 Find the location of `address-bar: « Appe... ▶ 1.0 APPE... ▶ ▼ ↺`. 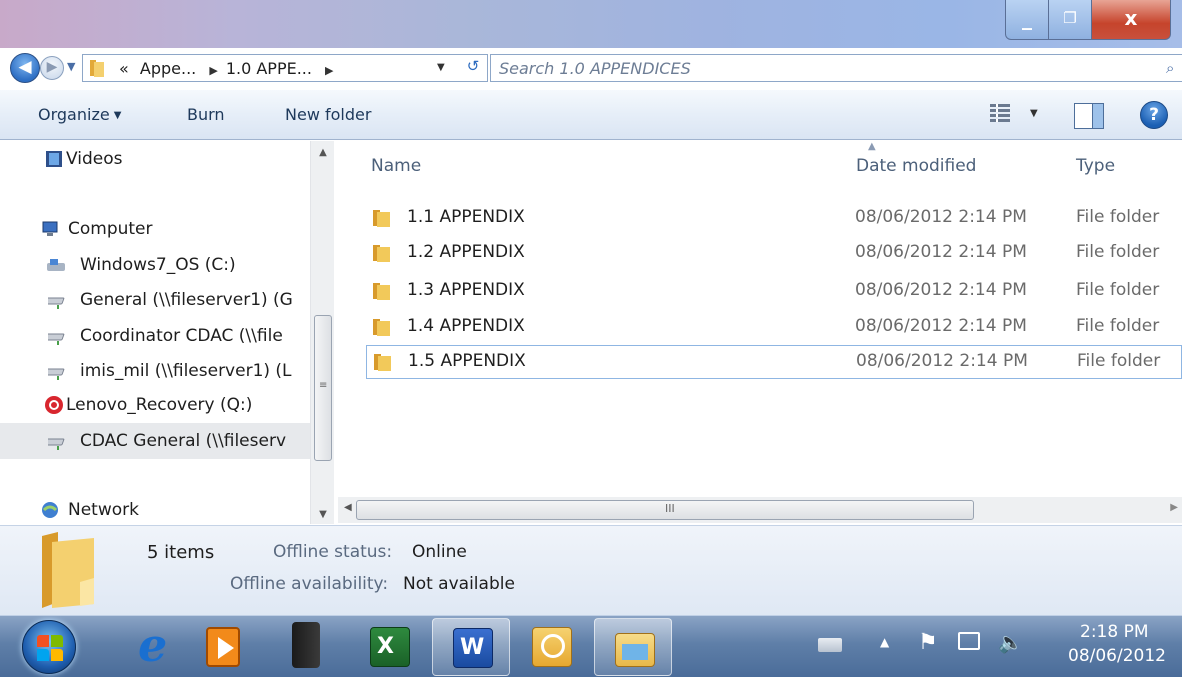

address-bar: « Appe... ▶ 1.0 APPE... ▶ ▼ ↺ is located at coordinates (285, 68).